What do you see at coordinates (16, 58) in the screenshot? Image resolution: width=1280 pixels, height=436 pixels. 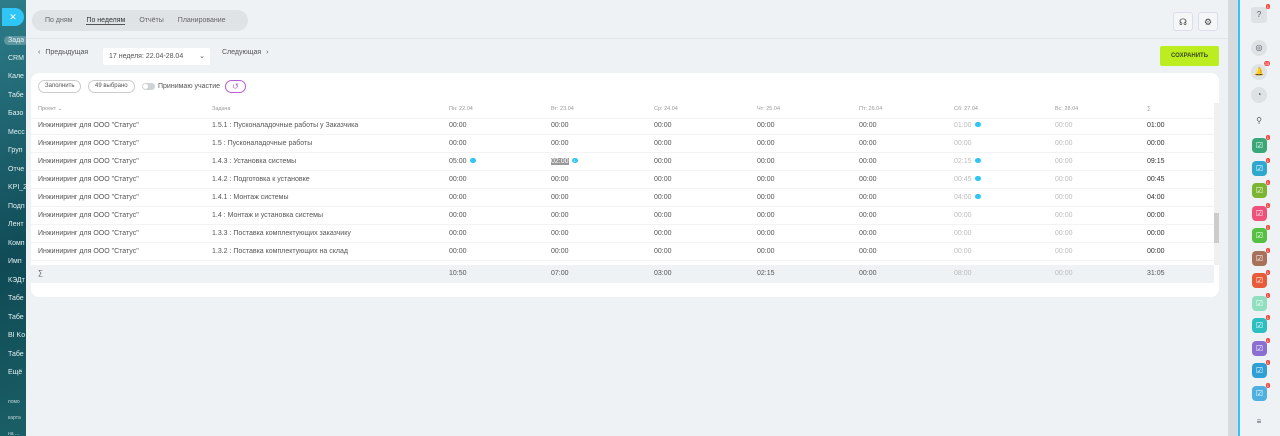 I see `nav-item: CRM` at bounding box center [16, 58].